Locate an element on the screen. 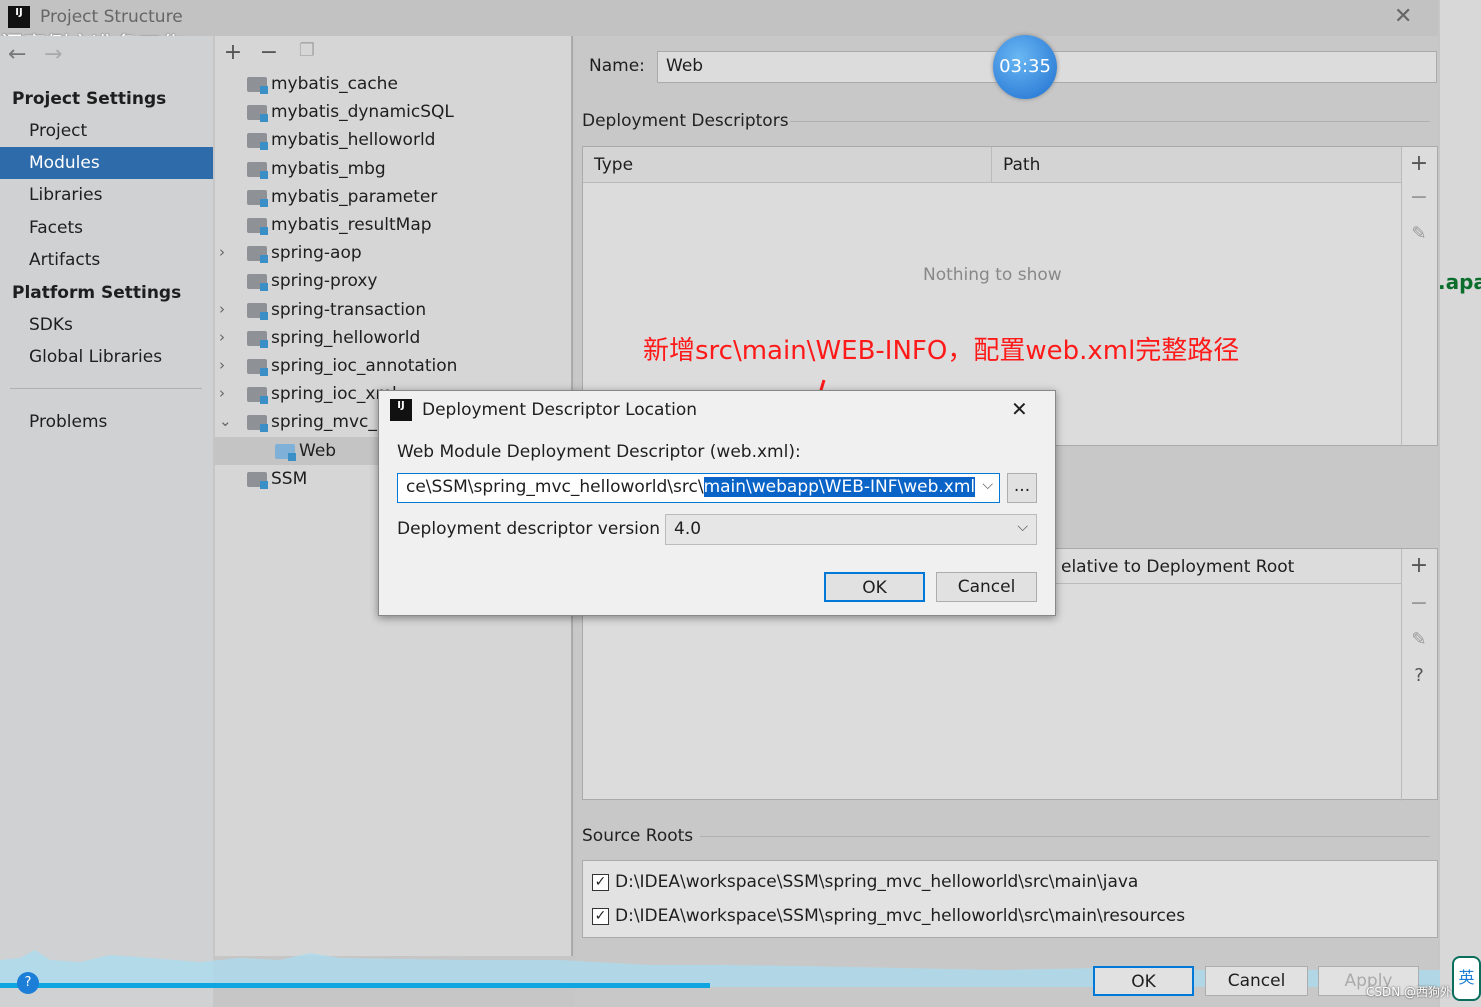 The width and height of the screenshot is (1481, 1007). column-relative-path: elative to Deployment Root is located at coordinates (1177, 567).